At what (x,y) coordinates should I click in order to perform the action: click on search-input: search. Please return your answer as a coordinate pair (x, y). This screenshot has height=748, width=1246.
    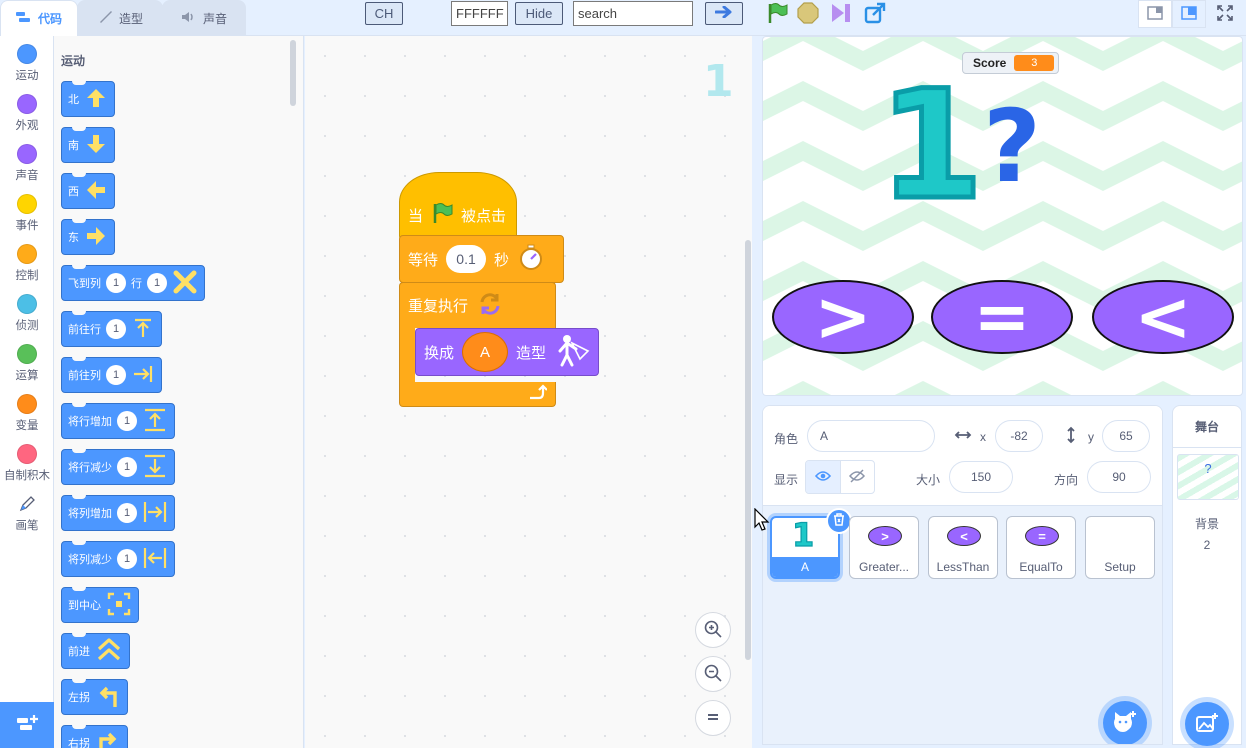
    Looking at the image, I should click on (633, 13).